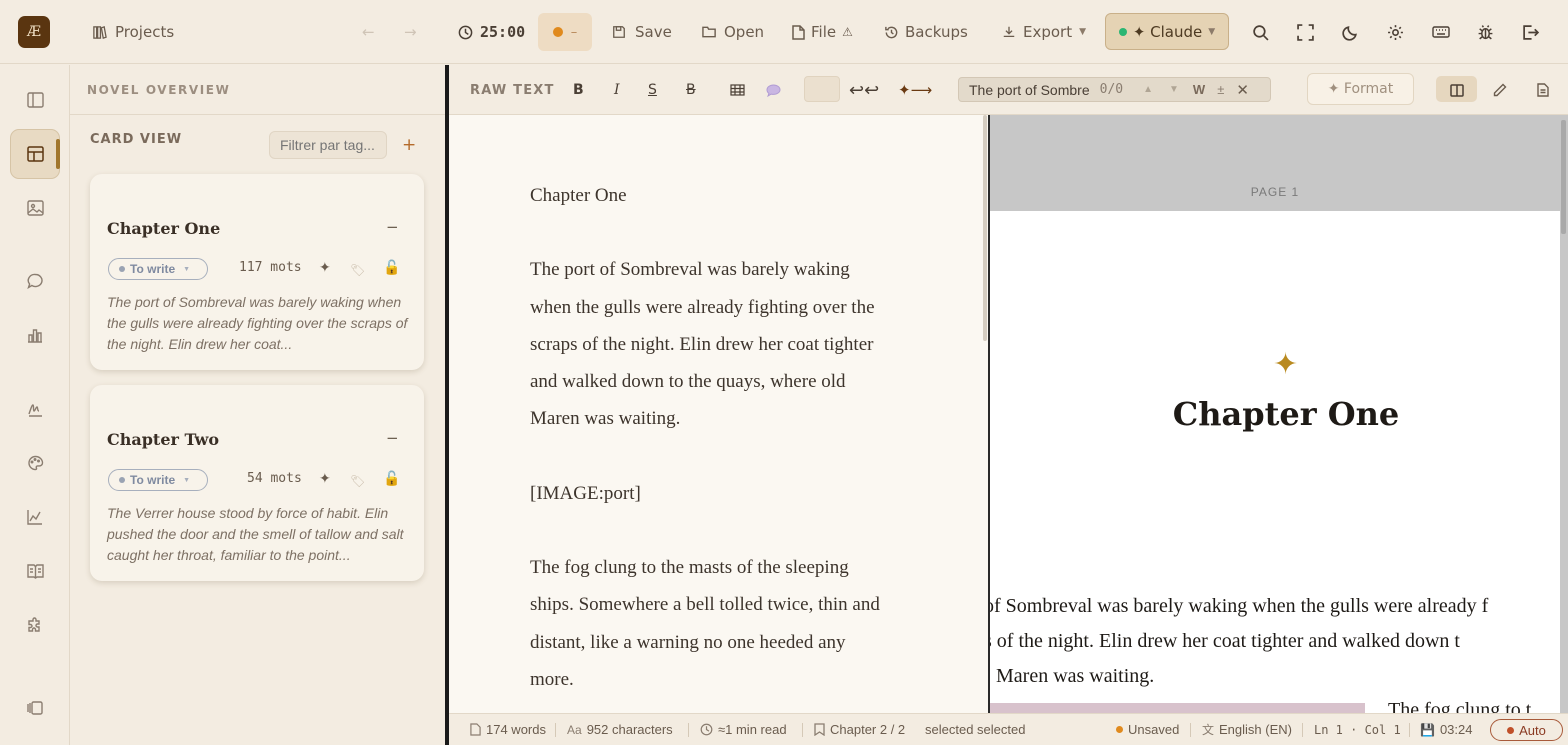 This screenshot has height=745, width=1568. I want to click on read-time-label: ≈1 min read, so click(752, 729).